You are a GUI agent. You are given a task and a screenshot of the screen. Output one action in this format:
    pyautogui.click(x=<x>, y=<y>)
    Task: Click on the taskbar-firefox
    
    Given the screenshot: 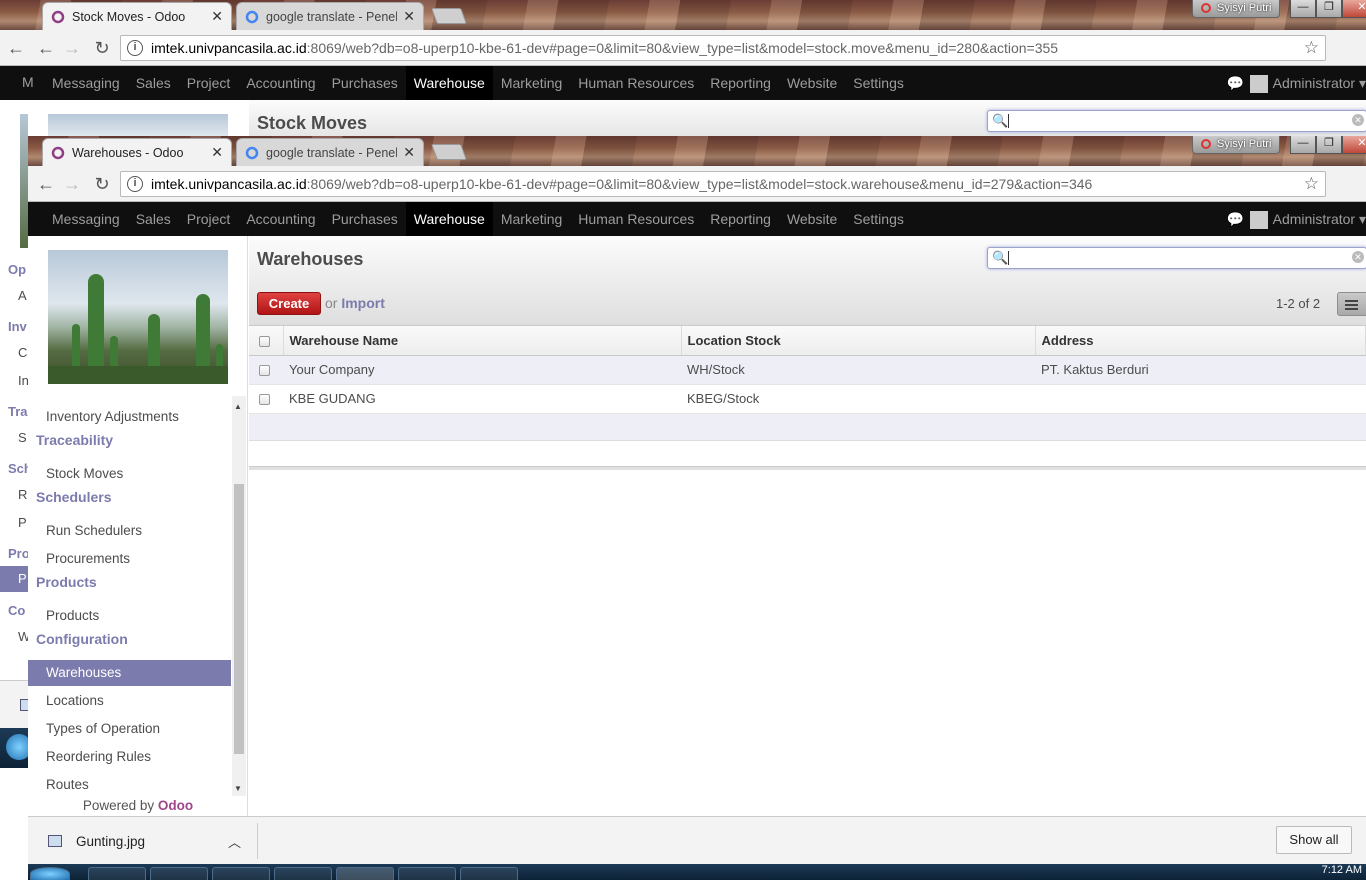 What is the action you would take?
    pyautogui.click(x=303, y=873)
    